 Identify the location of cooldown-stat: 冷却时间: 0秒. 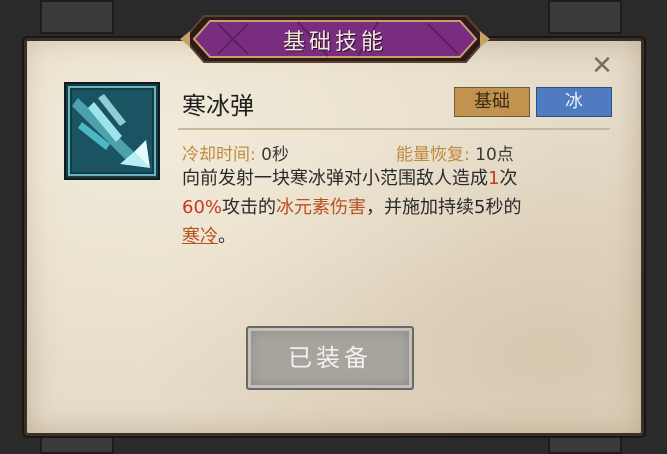
(235, 152).